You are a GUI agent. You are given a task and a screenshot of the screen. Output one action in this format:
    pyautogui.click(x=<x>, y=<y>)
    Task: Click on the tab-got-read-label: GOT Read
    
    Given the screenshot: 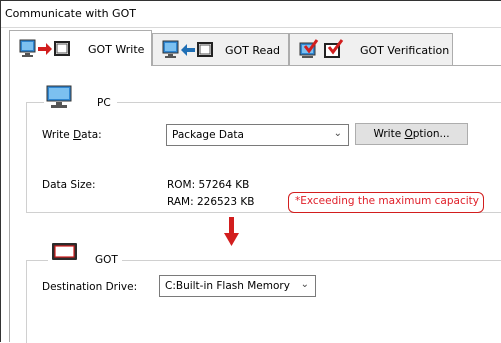 What is the action you would take?
    pyautogui.click(x=253, y=50)
    